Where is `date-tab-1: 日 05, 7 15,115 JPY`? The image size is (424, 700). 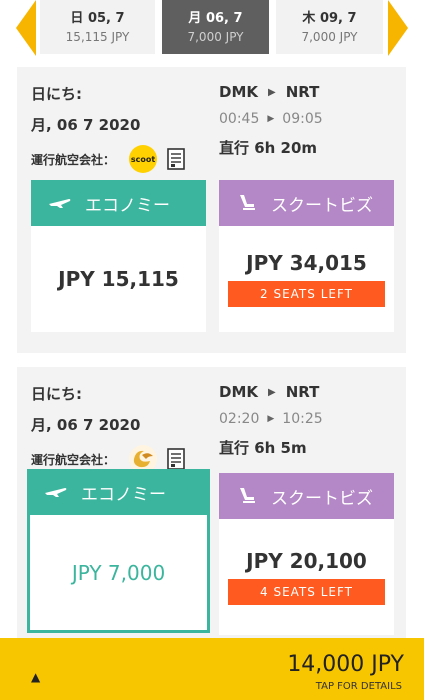
date-tab-1: 日 05, 7 15,115 JPY is located at coordinates (97, 27).